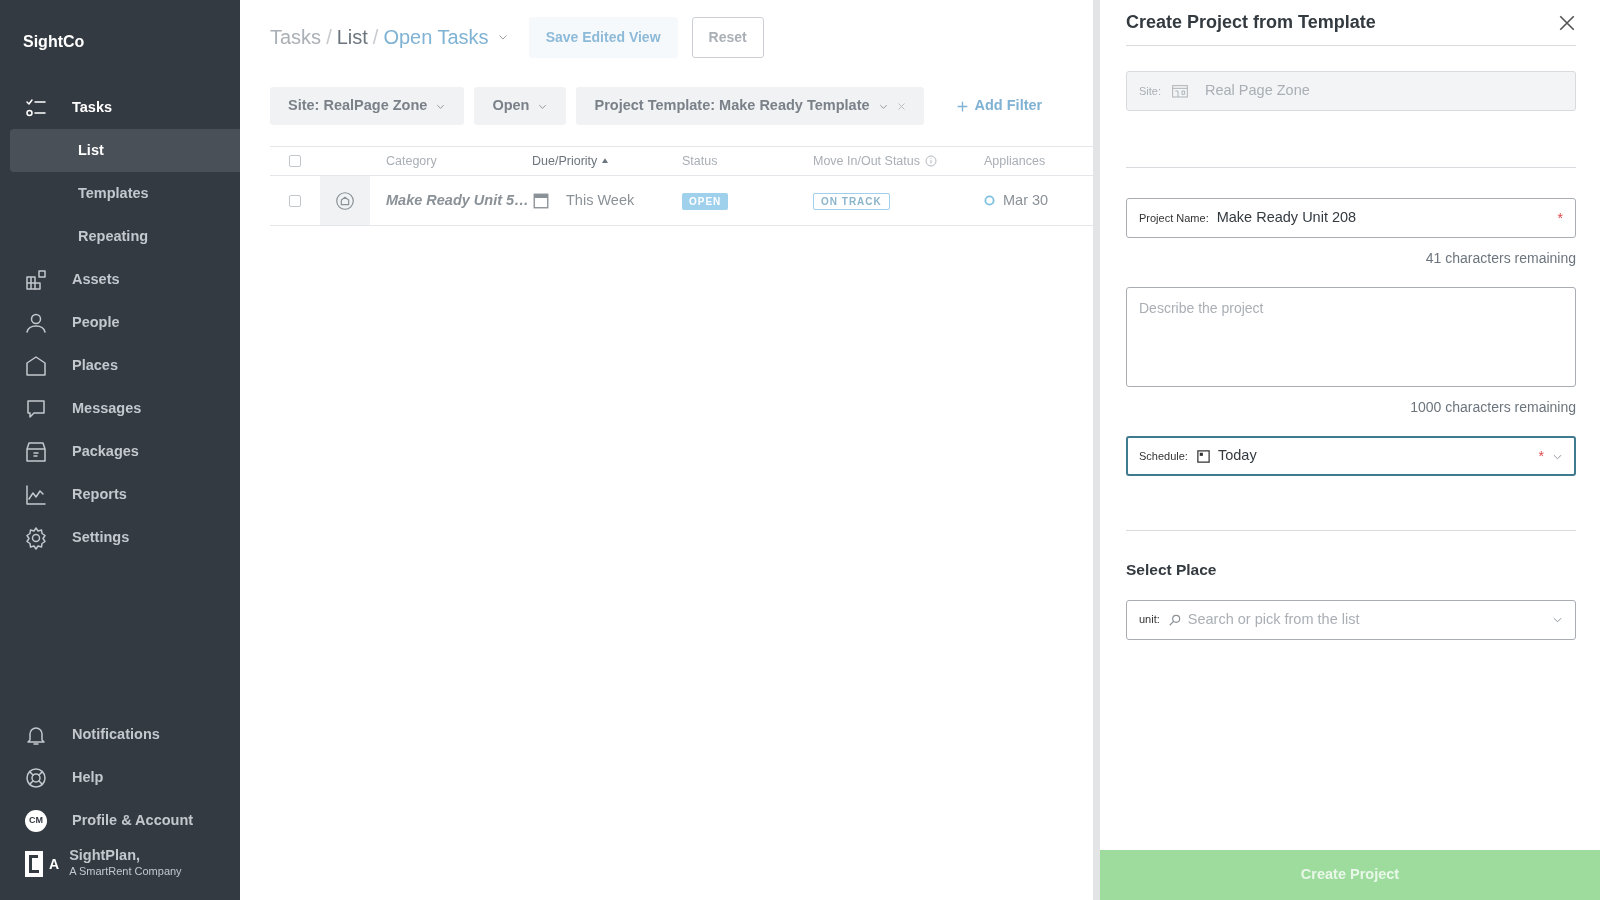 This screenshot has width=1600, height=900. I want to click on logo-icon, so click(34, 864).